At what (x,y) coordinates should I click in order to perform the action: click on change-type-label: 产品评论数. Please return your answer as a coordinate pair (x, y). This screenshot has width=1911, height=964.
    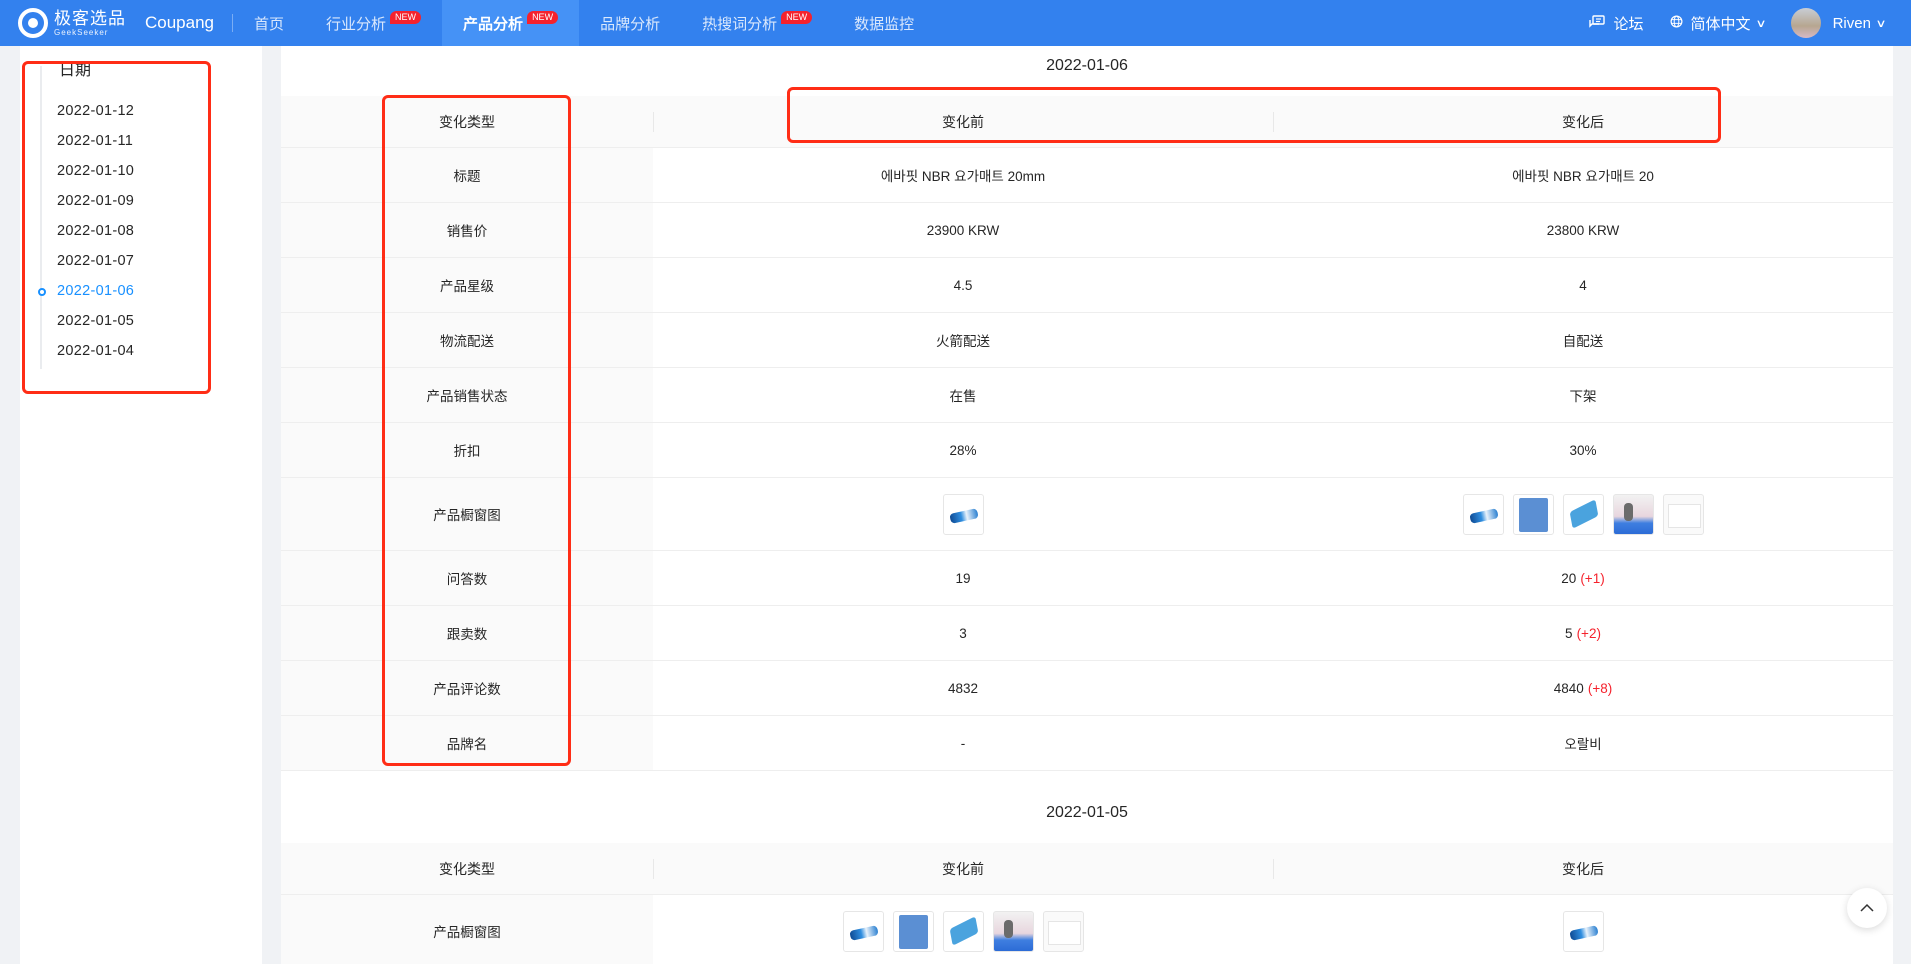
    Looking at the image, I should click on (467, 688).